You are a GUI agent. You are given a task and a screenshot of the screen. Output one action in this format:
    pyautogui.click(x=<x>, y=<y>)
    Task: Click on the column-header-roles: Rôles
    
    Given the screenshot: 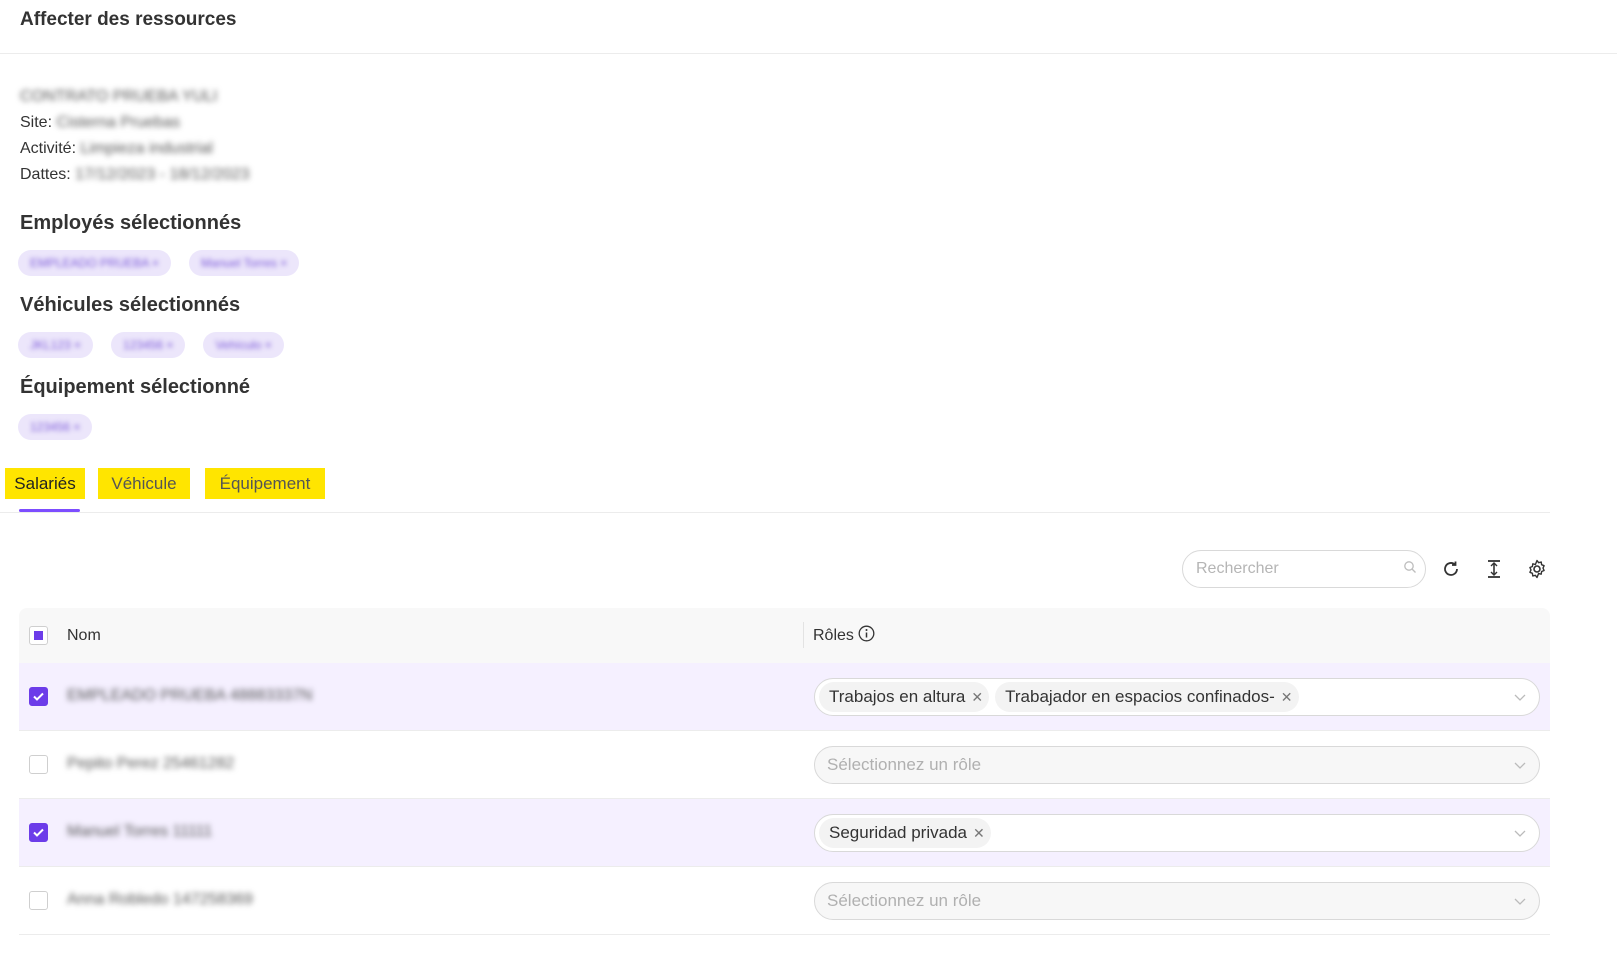 What is the action you would take?
    pyautogui.click(x=844, y=636)
    